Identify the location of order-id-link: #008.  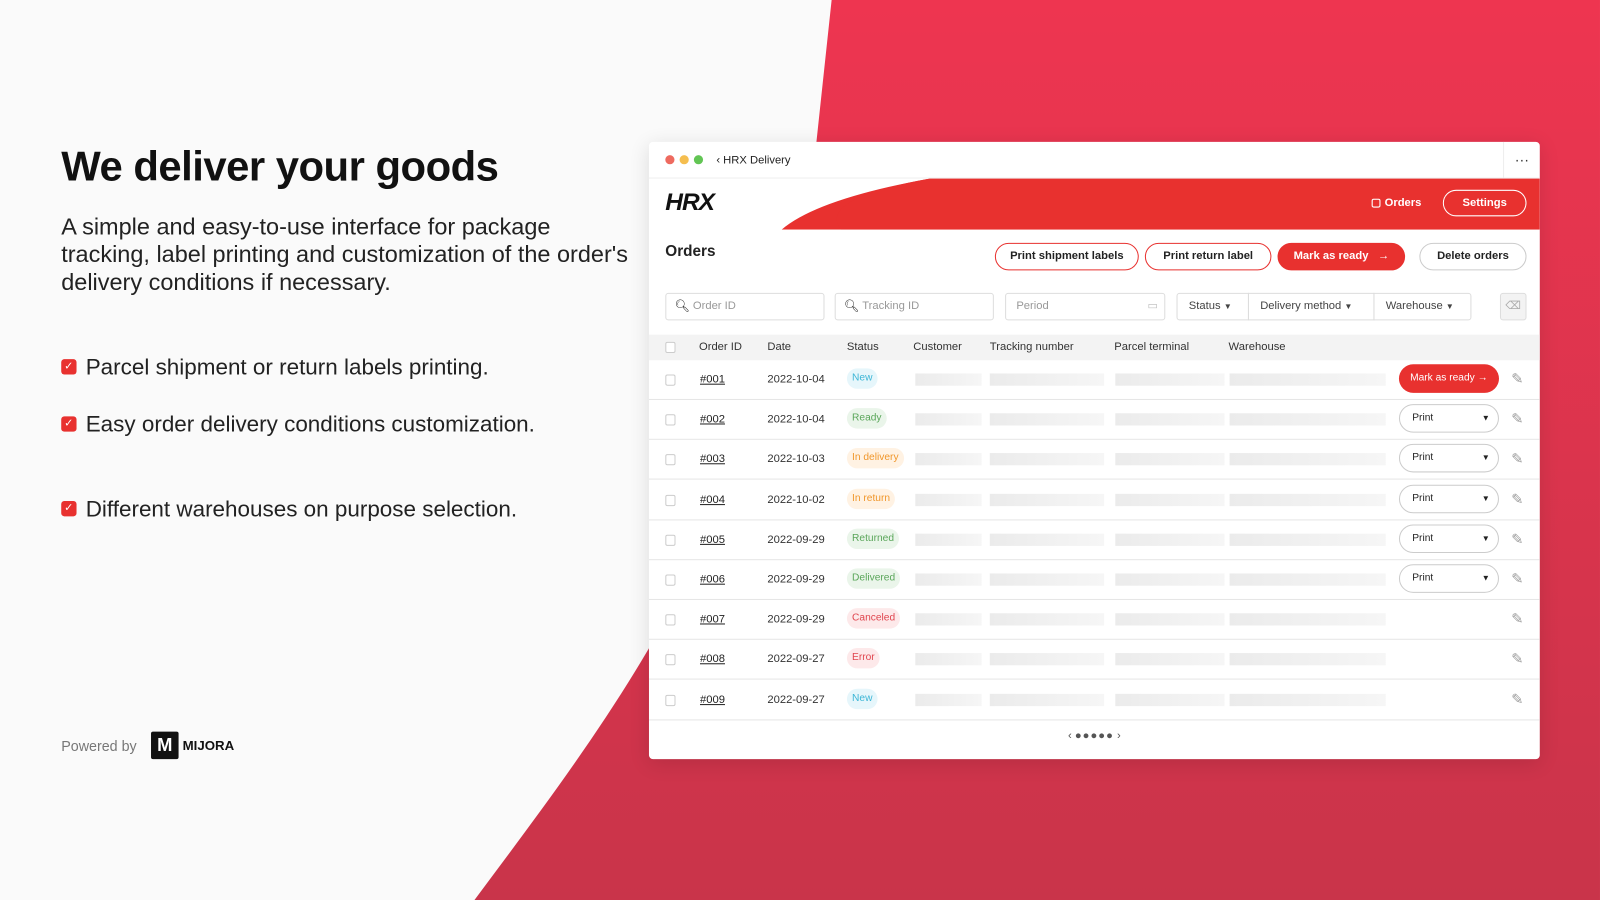
(712, 659).